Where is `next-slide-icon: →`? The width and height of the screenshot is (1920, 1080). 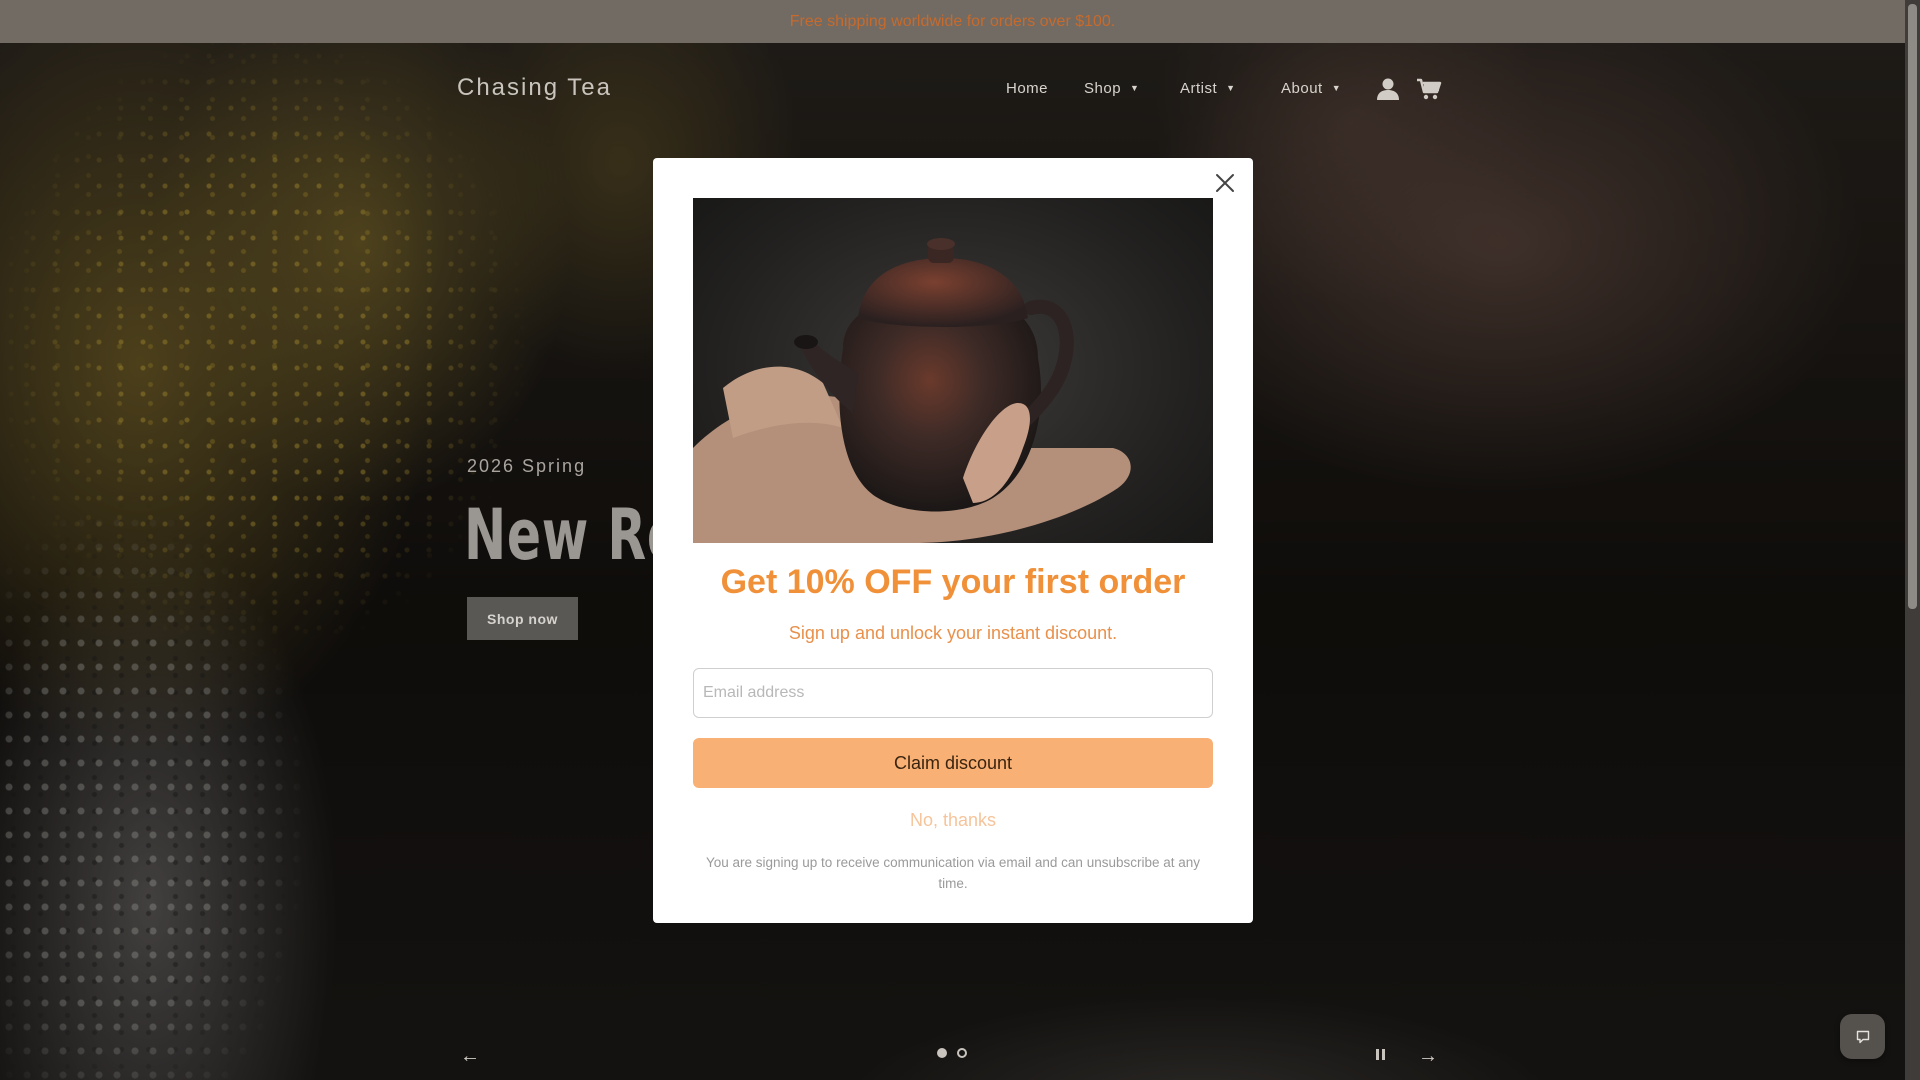 next-slide-icon: → is located at coordinates (1428, 1056).